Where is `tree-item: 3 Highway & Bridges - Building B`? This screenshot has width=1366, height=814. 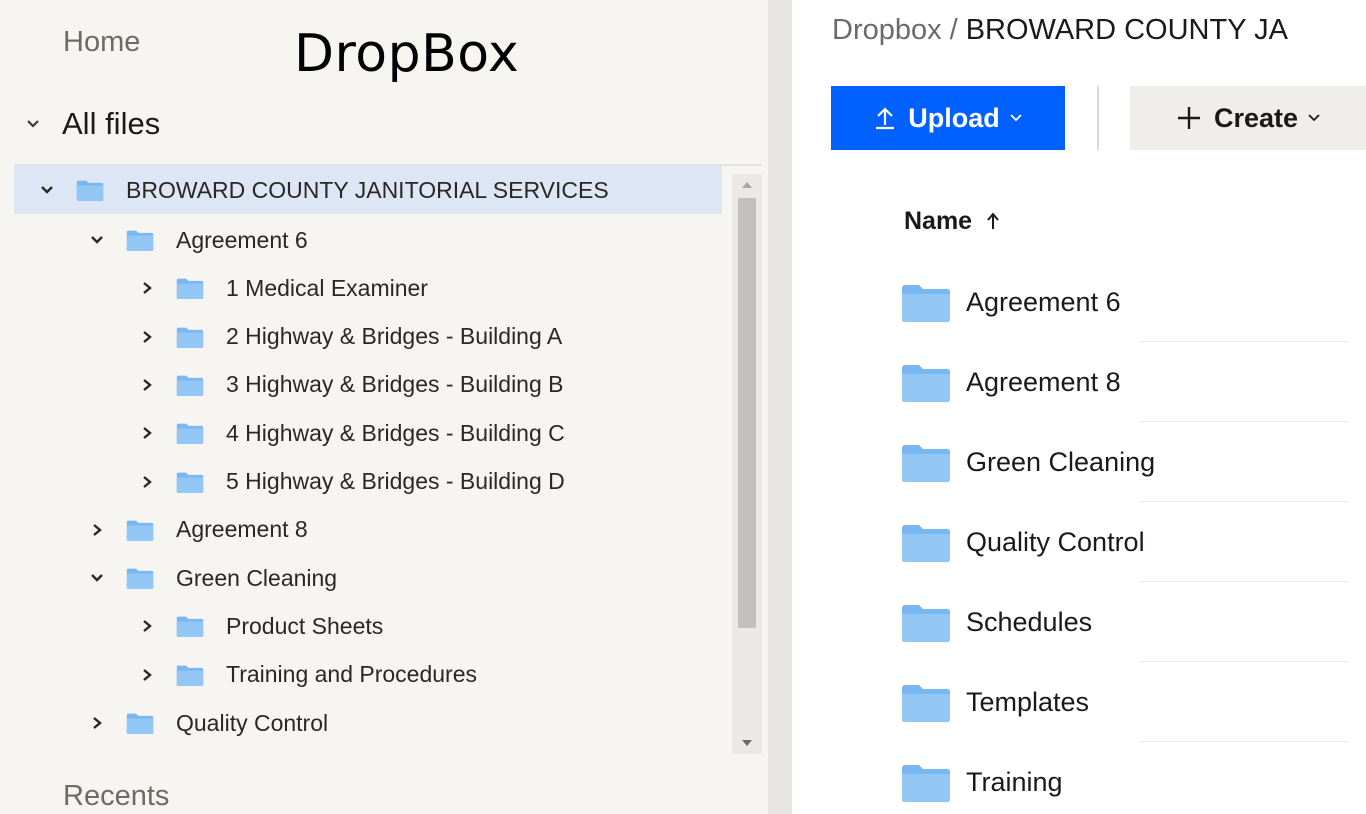
tree-item: 3 Highway & Bridges - Building B is located at coordinates (368, 385).